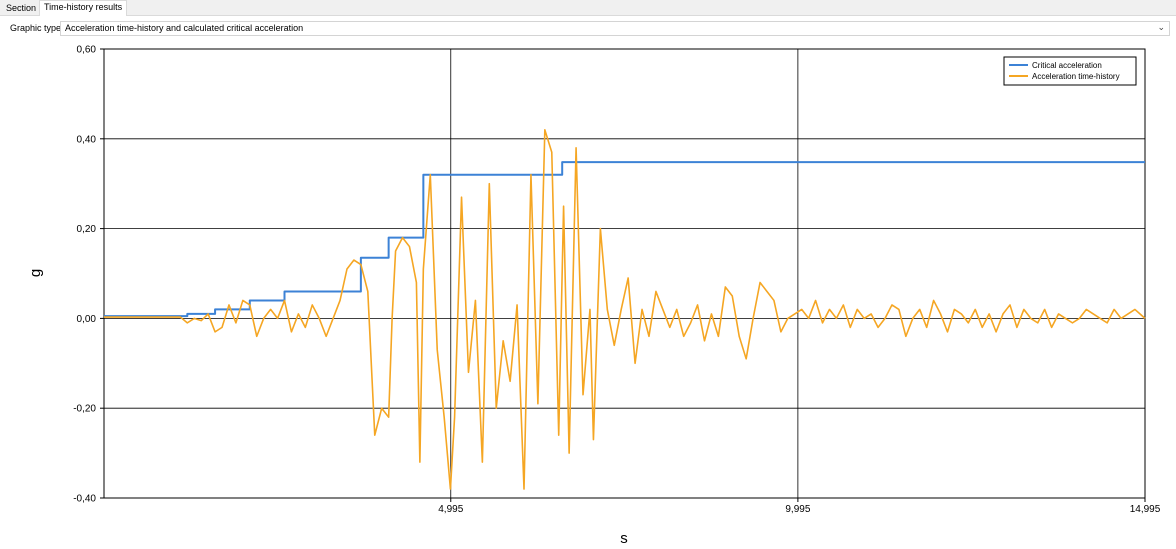  Describe the element at coordinates (797, 509) in the screenshot. I see `x-tick-label: 9,995` at that location.